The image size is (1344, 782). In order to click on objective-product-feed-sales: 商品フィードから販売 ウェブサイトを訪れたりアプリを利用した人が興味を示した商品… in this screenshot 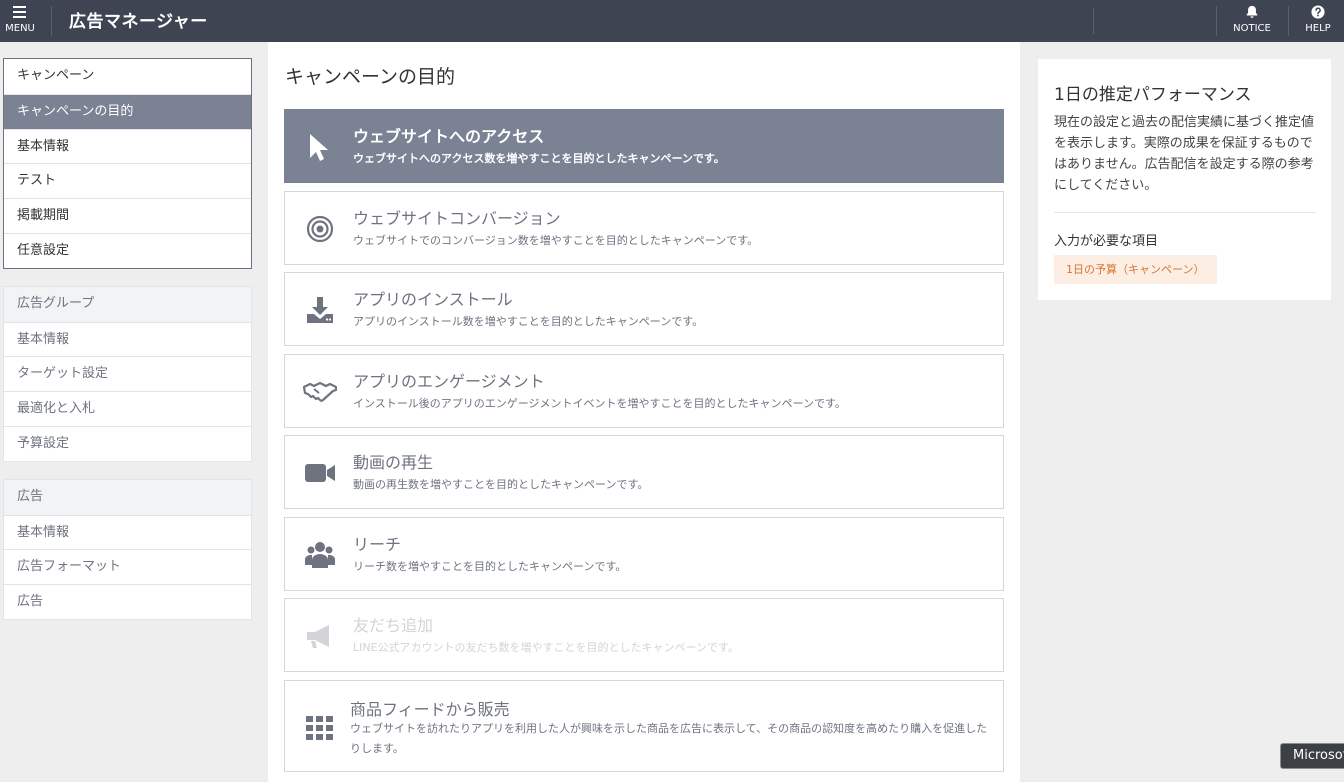, I will do `click(644, 726)`.